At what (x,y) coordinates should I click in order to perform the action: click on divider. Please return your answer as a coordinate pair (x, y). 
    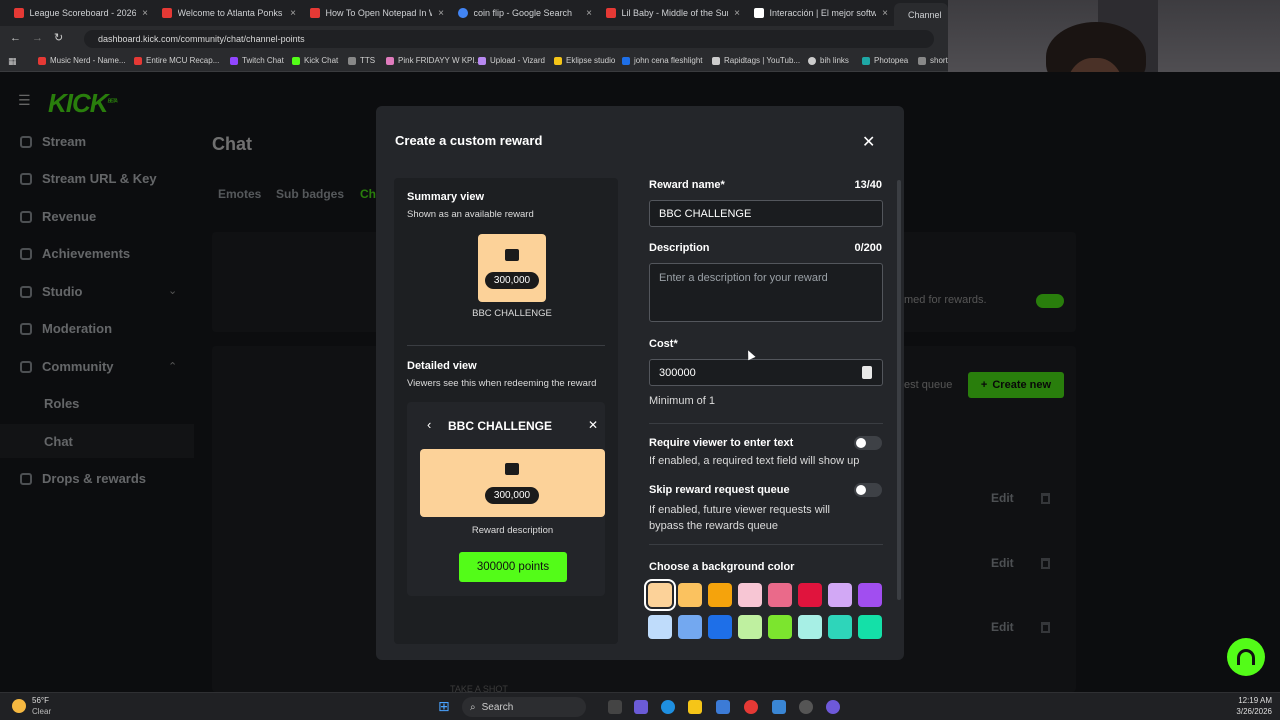
    Looking at the image, I should click on (766, 544).